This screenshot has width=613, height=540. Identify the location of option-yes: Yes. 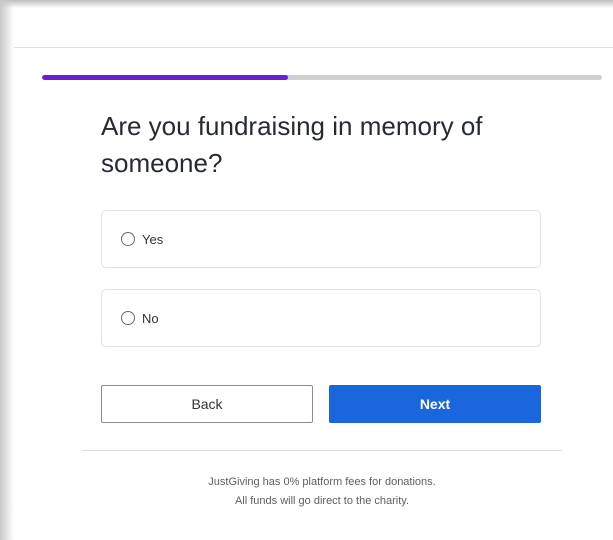
(321, 239).